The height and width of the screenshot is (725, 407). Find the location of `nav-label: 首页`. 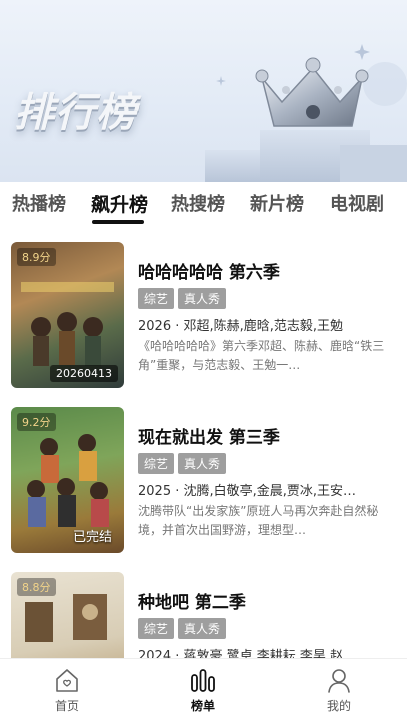

nav-label: 首页 is located at coordinates (66, 706).